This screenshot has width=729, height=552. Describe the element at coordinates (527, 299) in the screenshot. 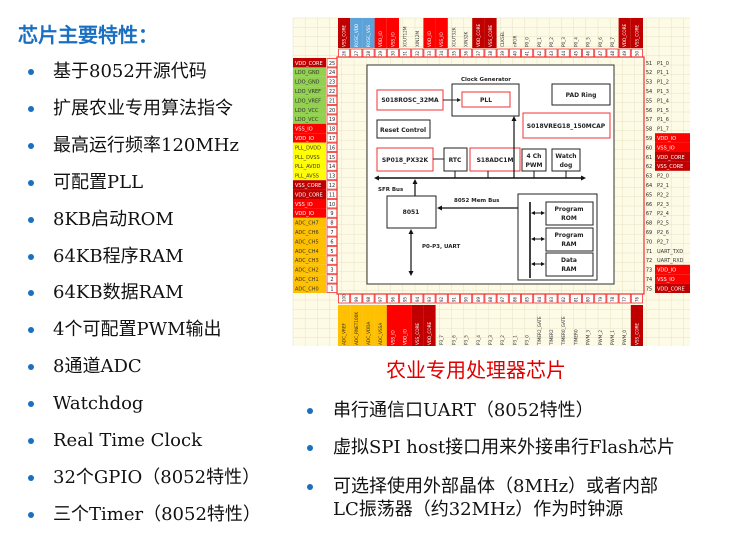

I see `pin-number: 85` at that location.